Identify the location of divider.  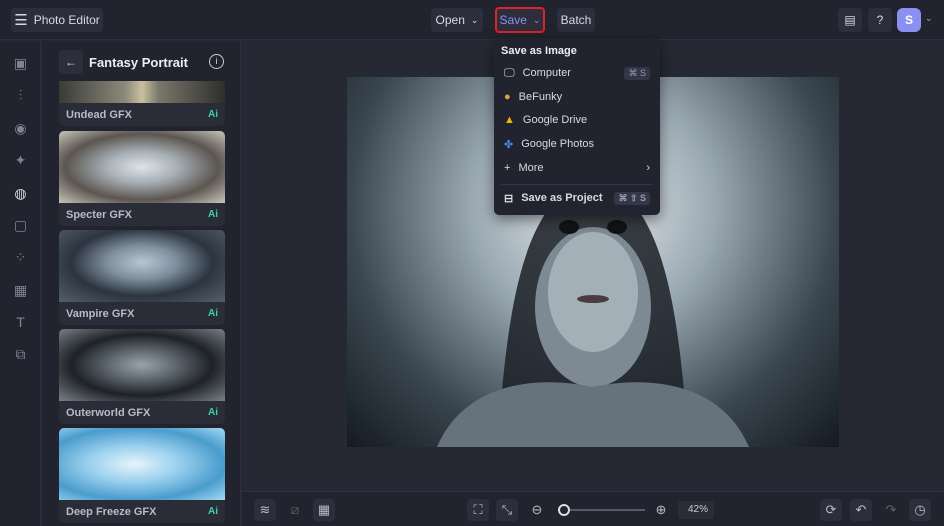
(577, 184).